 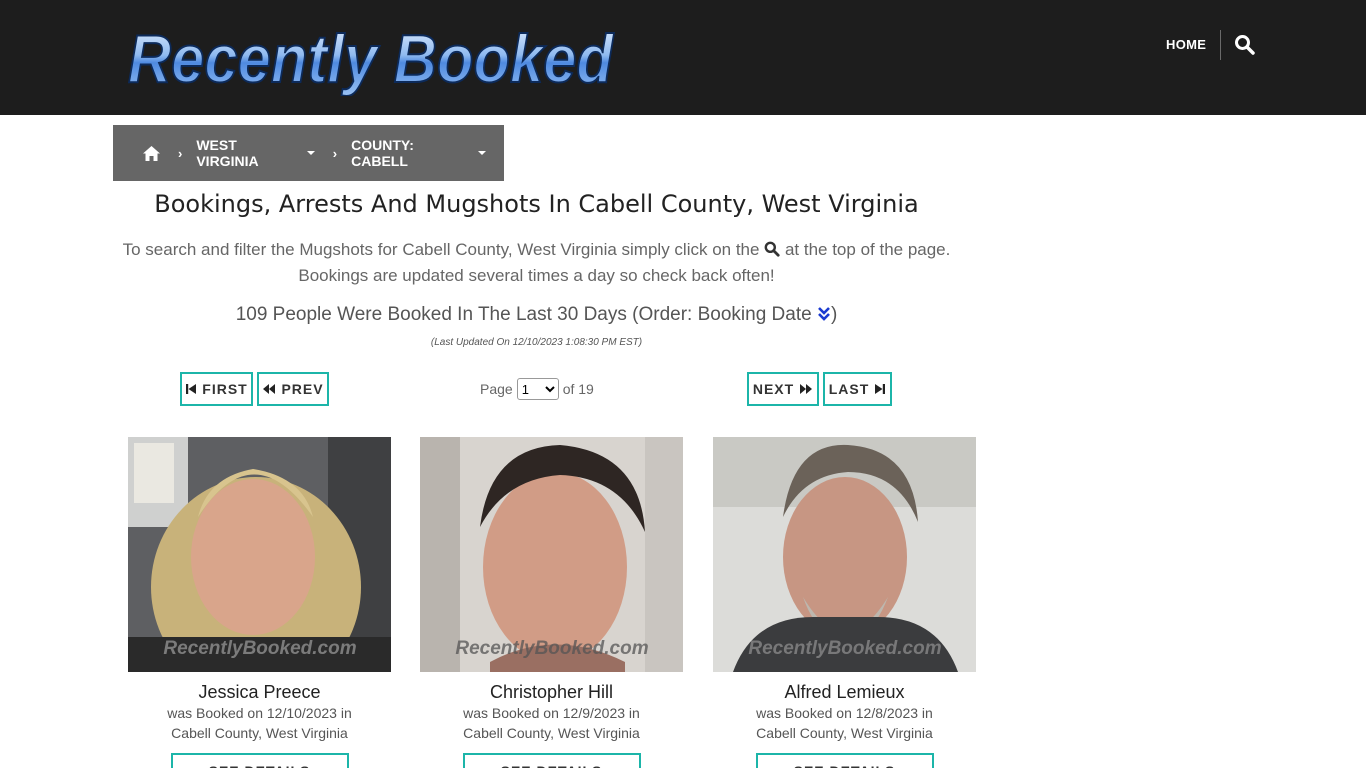 I want to click on intro-text-part2: at the top of the page., so click(x=867, y=249).